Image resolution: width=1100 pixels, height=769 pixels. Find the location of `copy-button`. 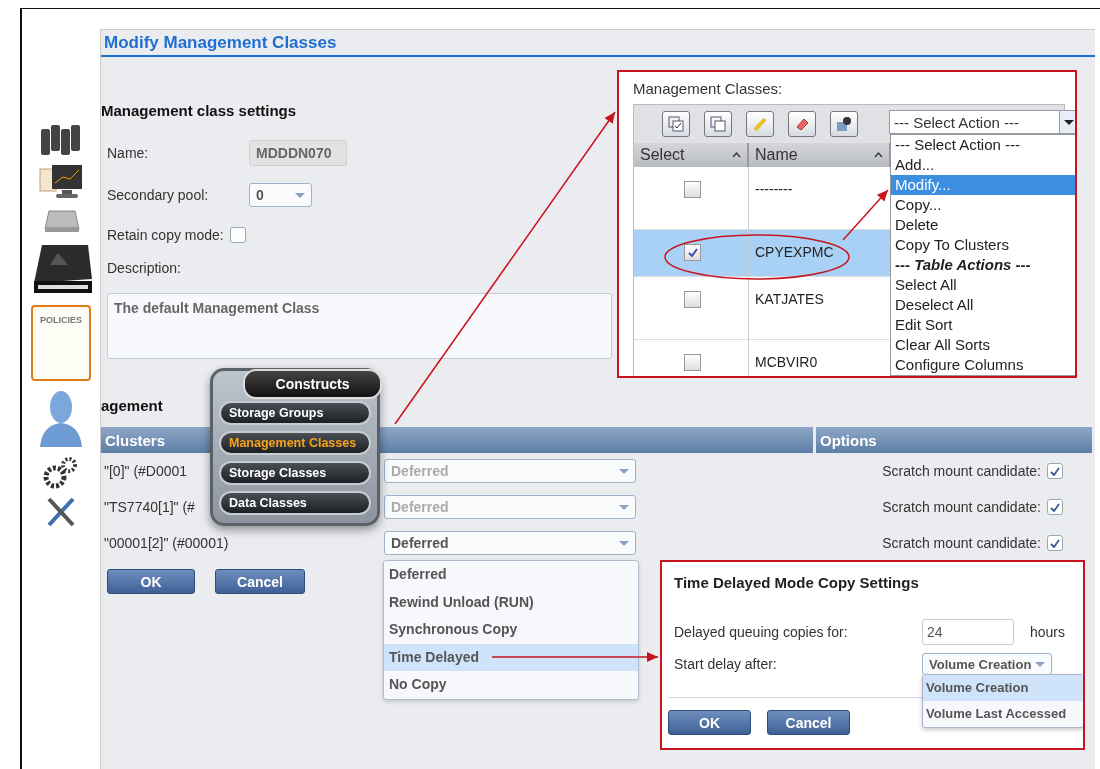

copy-button is located at coordinates (718, 124).